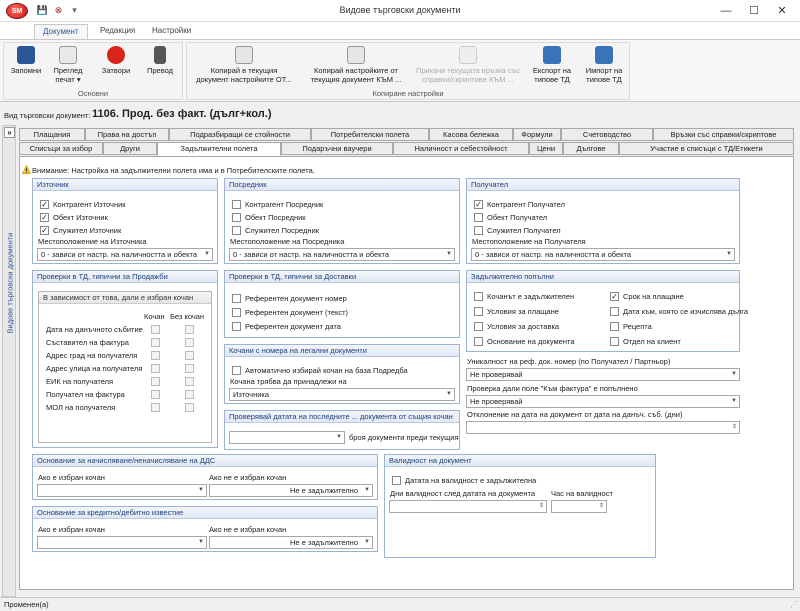 The width and height of the screenshot is (800, 611). I want to click on tab-mandatory-fields: Задължителни полета, so click(219, 149).